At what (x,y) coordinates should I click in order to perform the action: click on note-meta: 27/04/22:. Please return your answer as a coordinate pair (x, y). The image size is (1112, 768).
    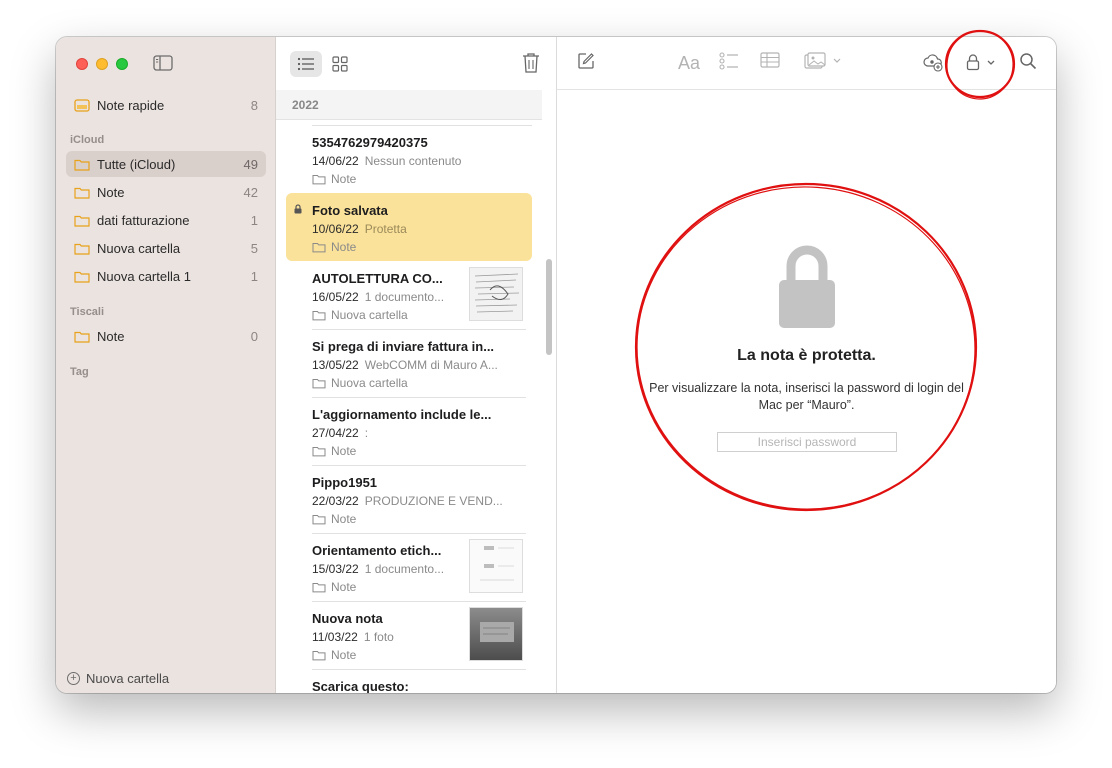
    Looking at the image, I should click on (340, 433).